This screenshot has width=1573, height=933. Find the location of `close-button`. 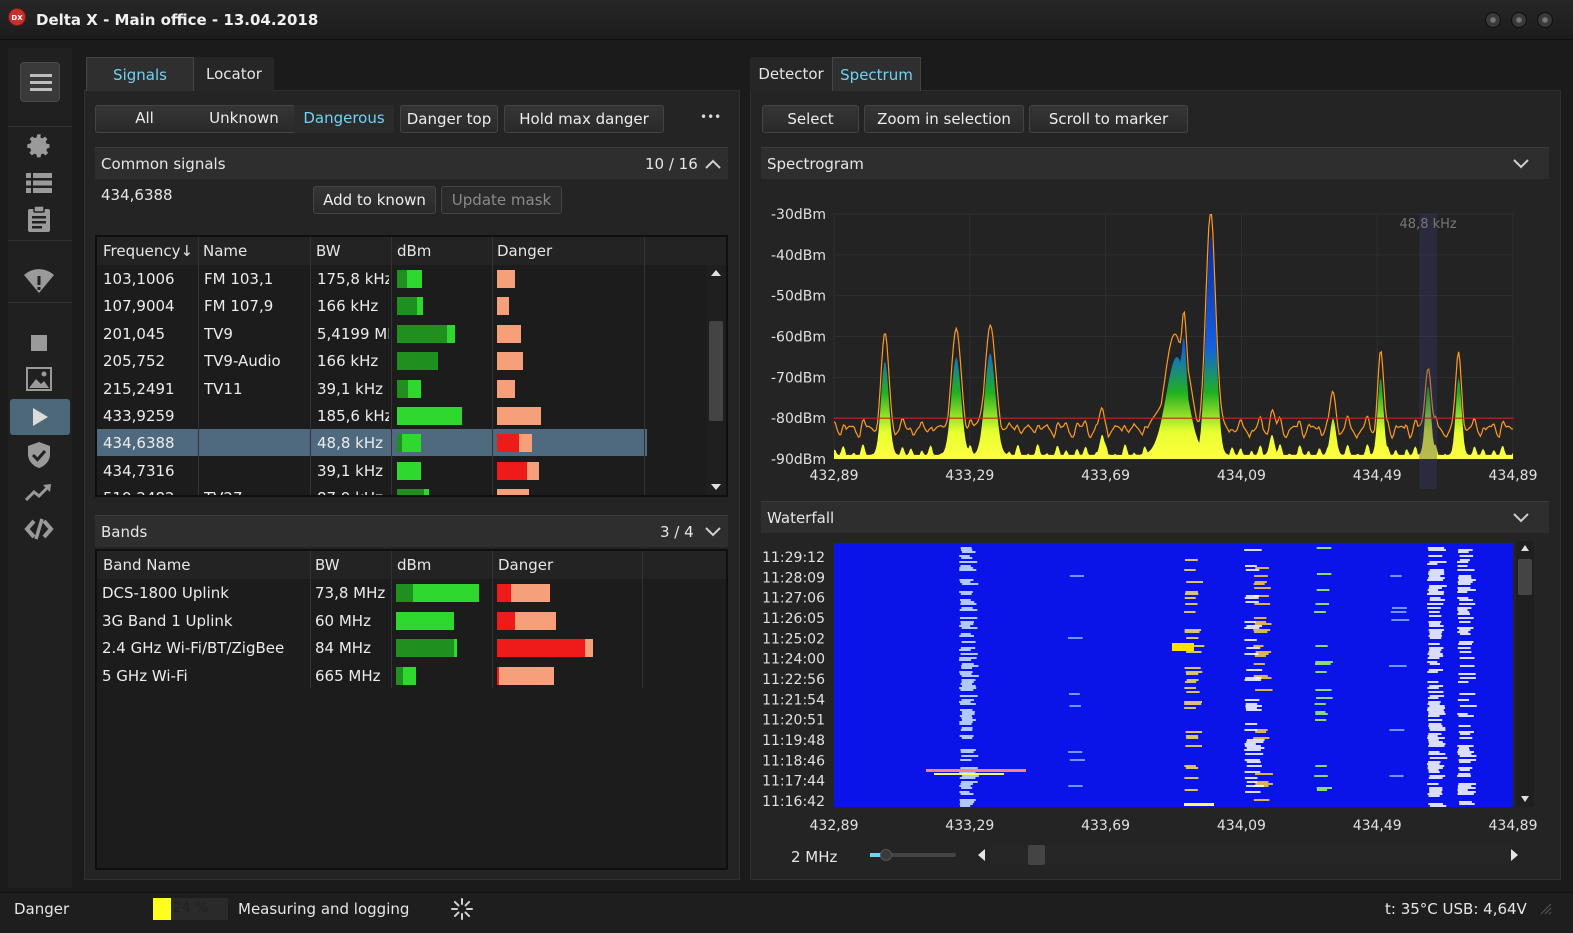

close-button is located at coordinates (1545, 20).